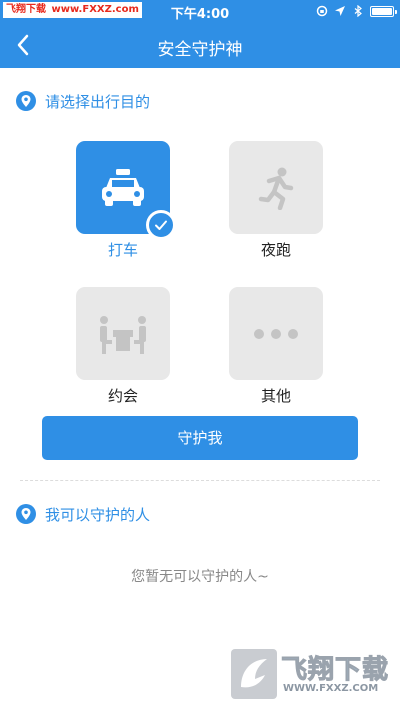 Image resolution: width=400 pixels, height=710 pixels. I want to click on rotation-lock-icon, so click(322, 11).